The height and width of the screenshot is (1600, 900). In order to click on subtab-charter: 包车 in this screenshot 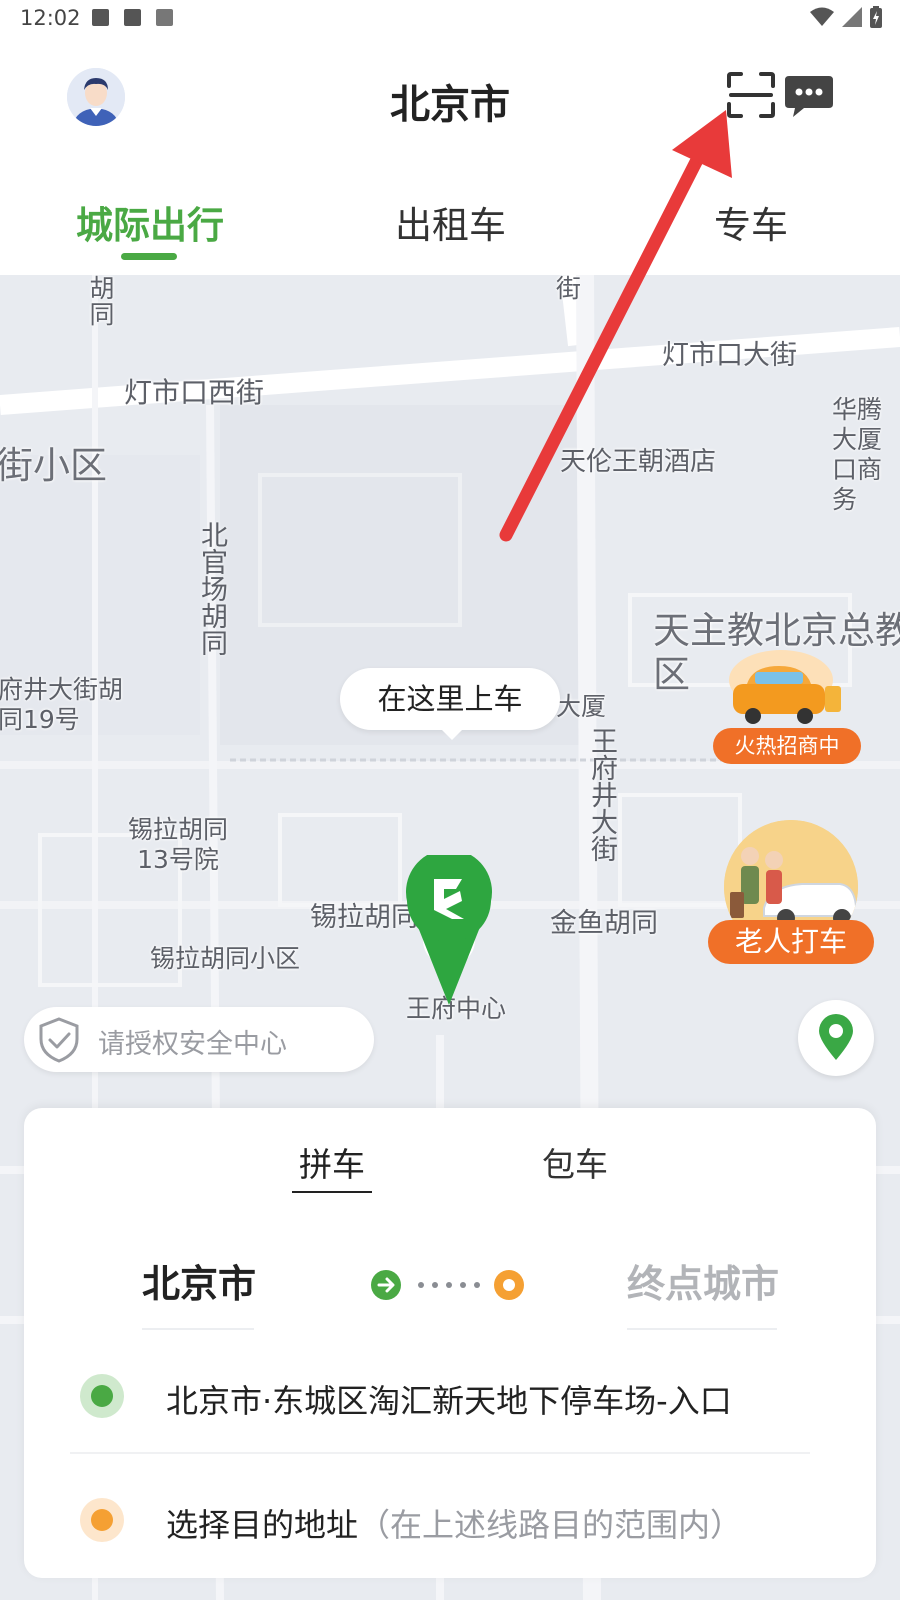, I will do `click(575, 1162)`.